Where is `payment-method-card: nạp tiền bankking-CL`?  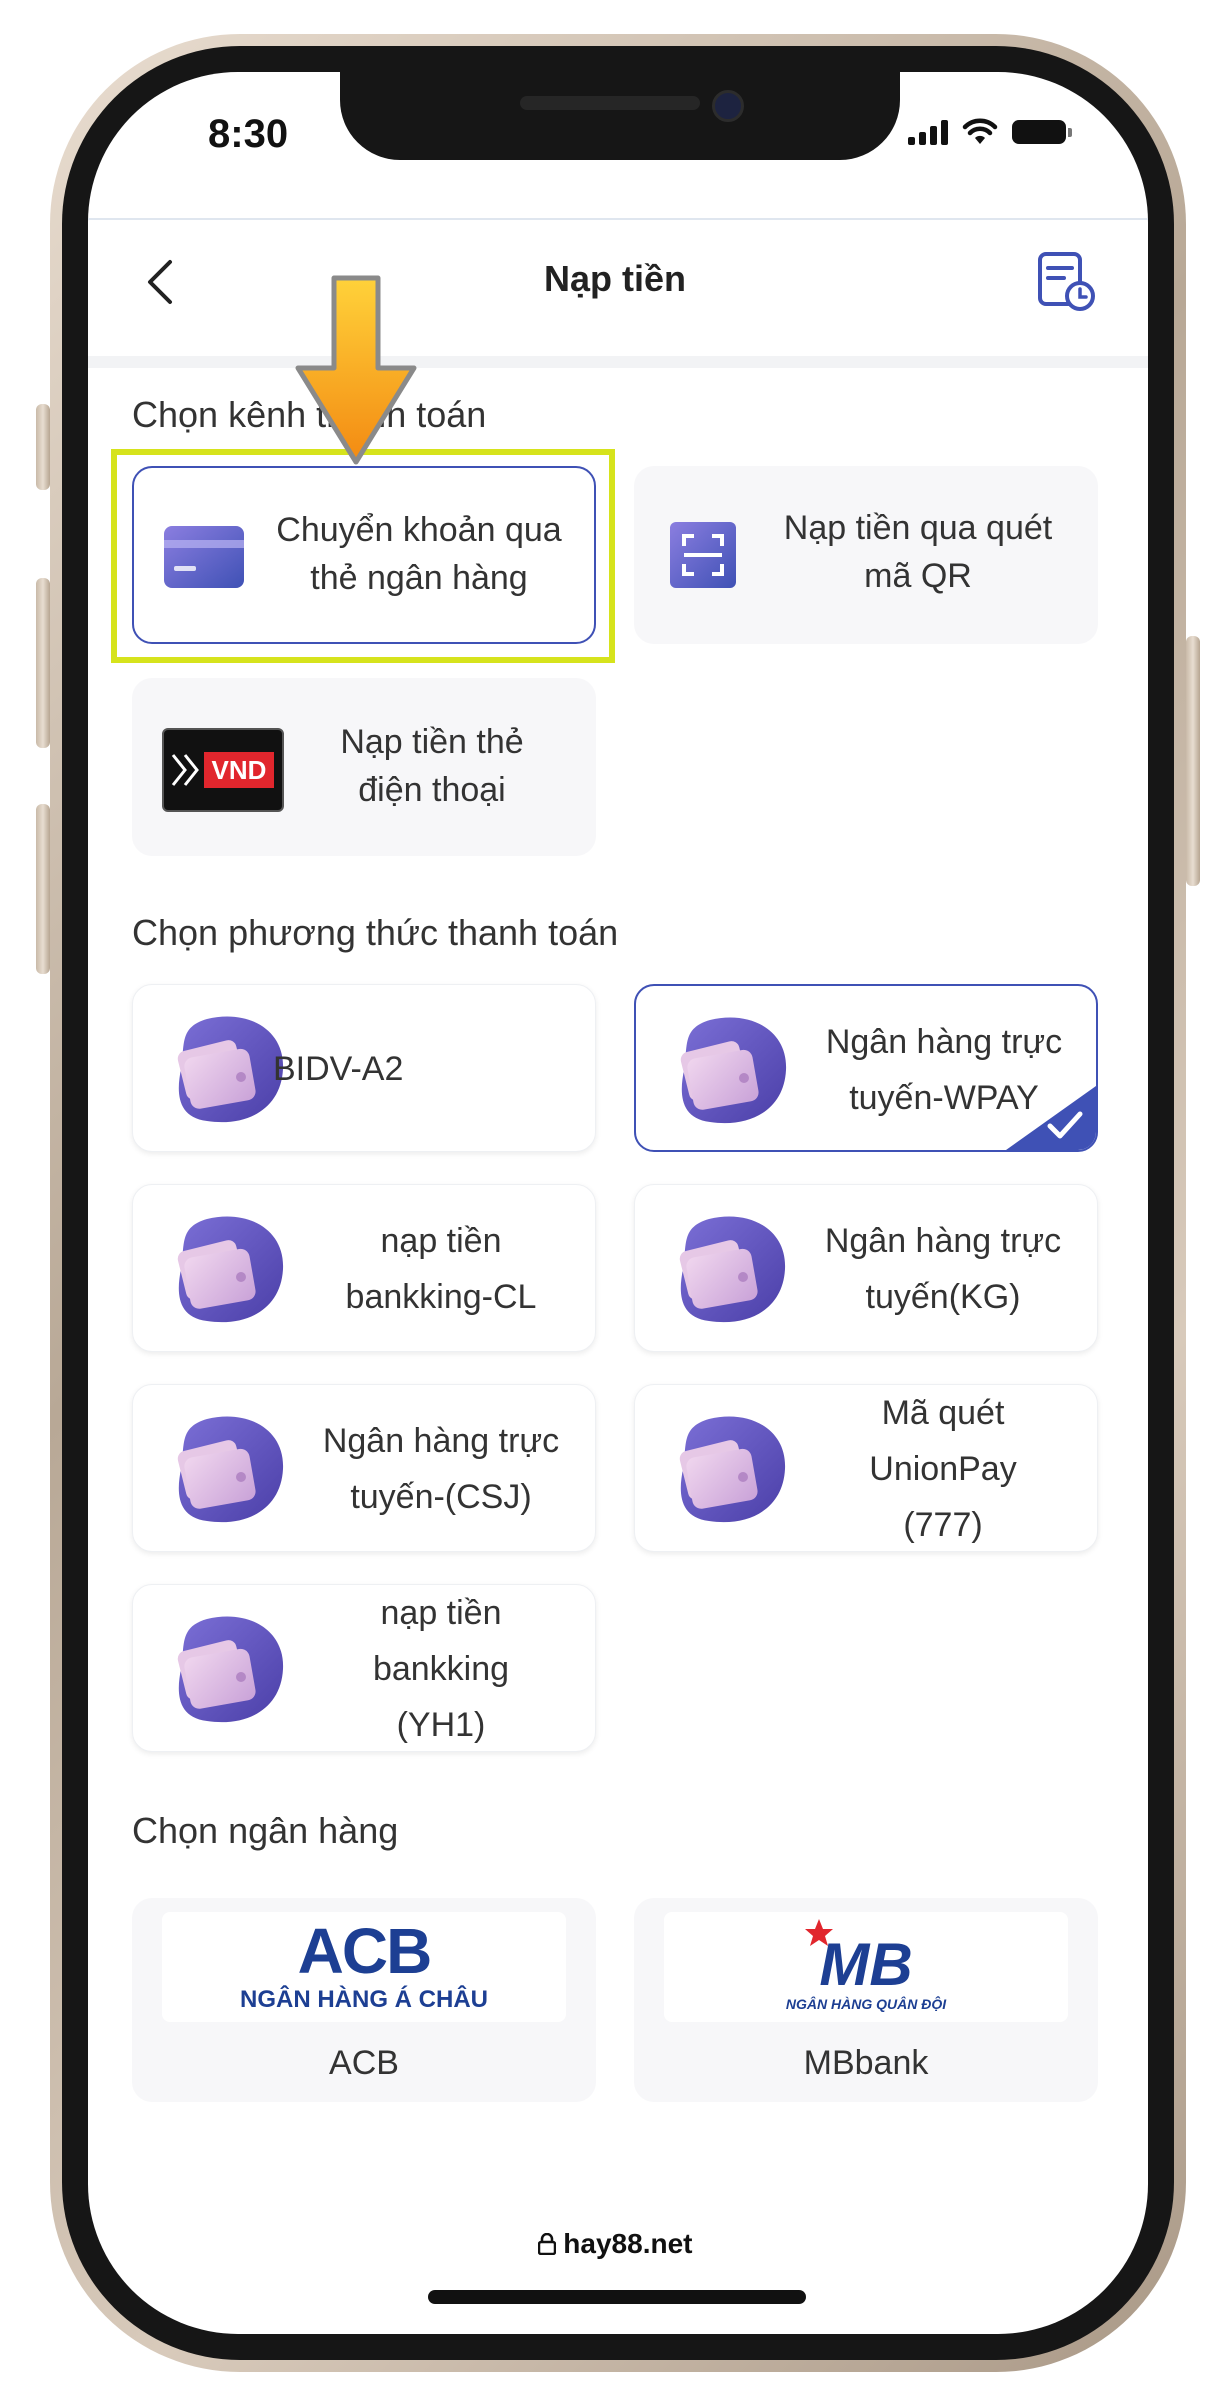
payment-method-card: nạp tiền bankking-CL is located at coordinates (364, 1268).